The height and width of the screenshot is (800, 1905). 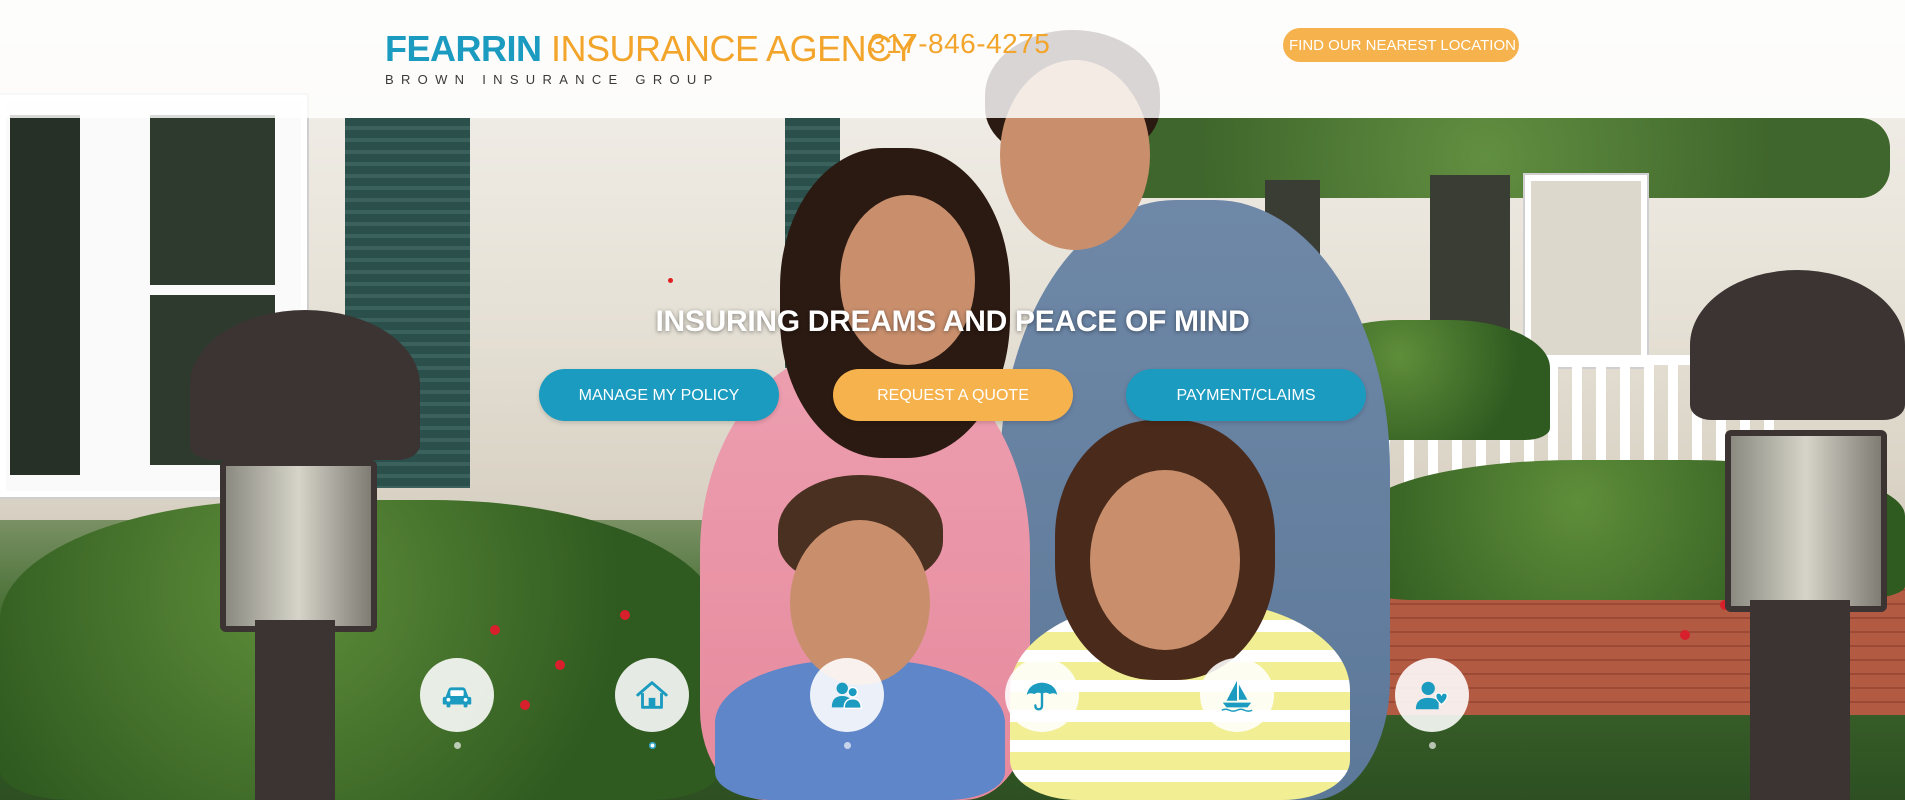 I want to click on request-a-quote-button: REQUEST A QUOTE, so click(x=953, y=395).